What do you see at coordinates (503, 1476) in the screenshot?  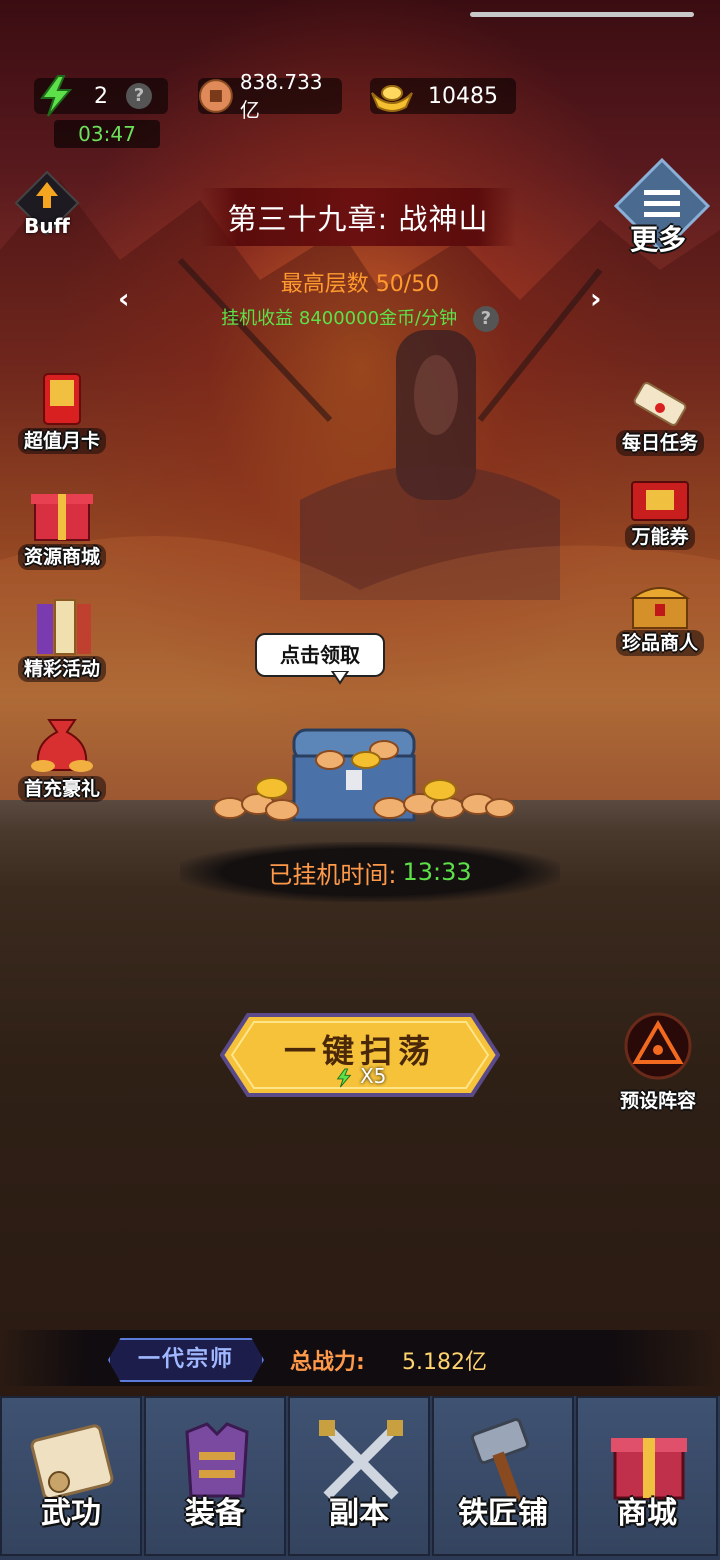 I see `nav-blacksmith: 铁匠铺` at bounding box center [503, 1476].